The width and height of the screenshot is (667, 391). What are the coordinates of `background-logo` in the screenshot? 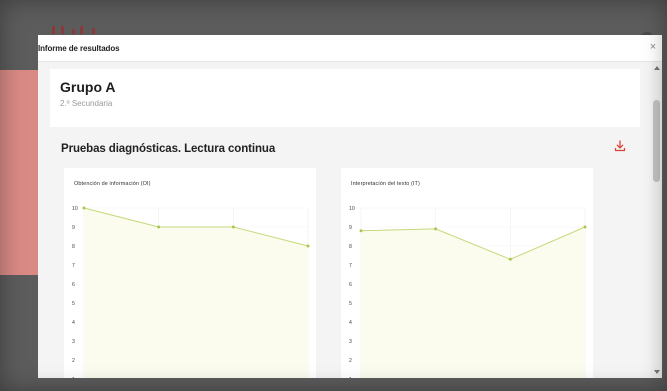 It's located at (82, 30).